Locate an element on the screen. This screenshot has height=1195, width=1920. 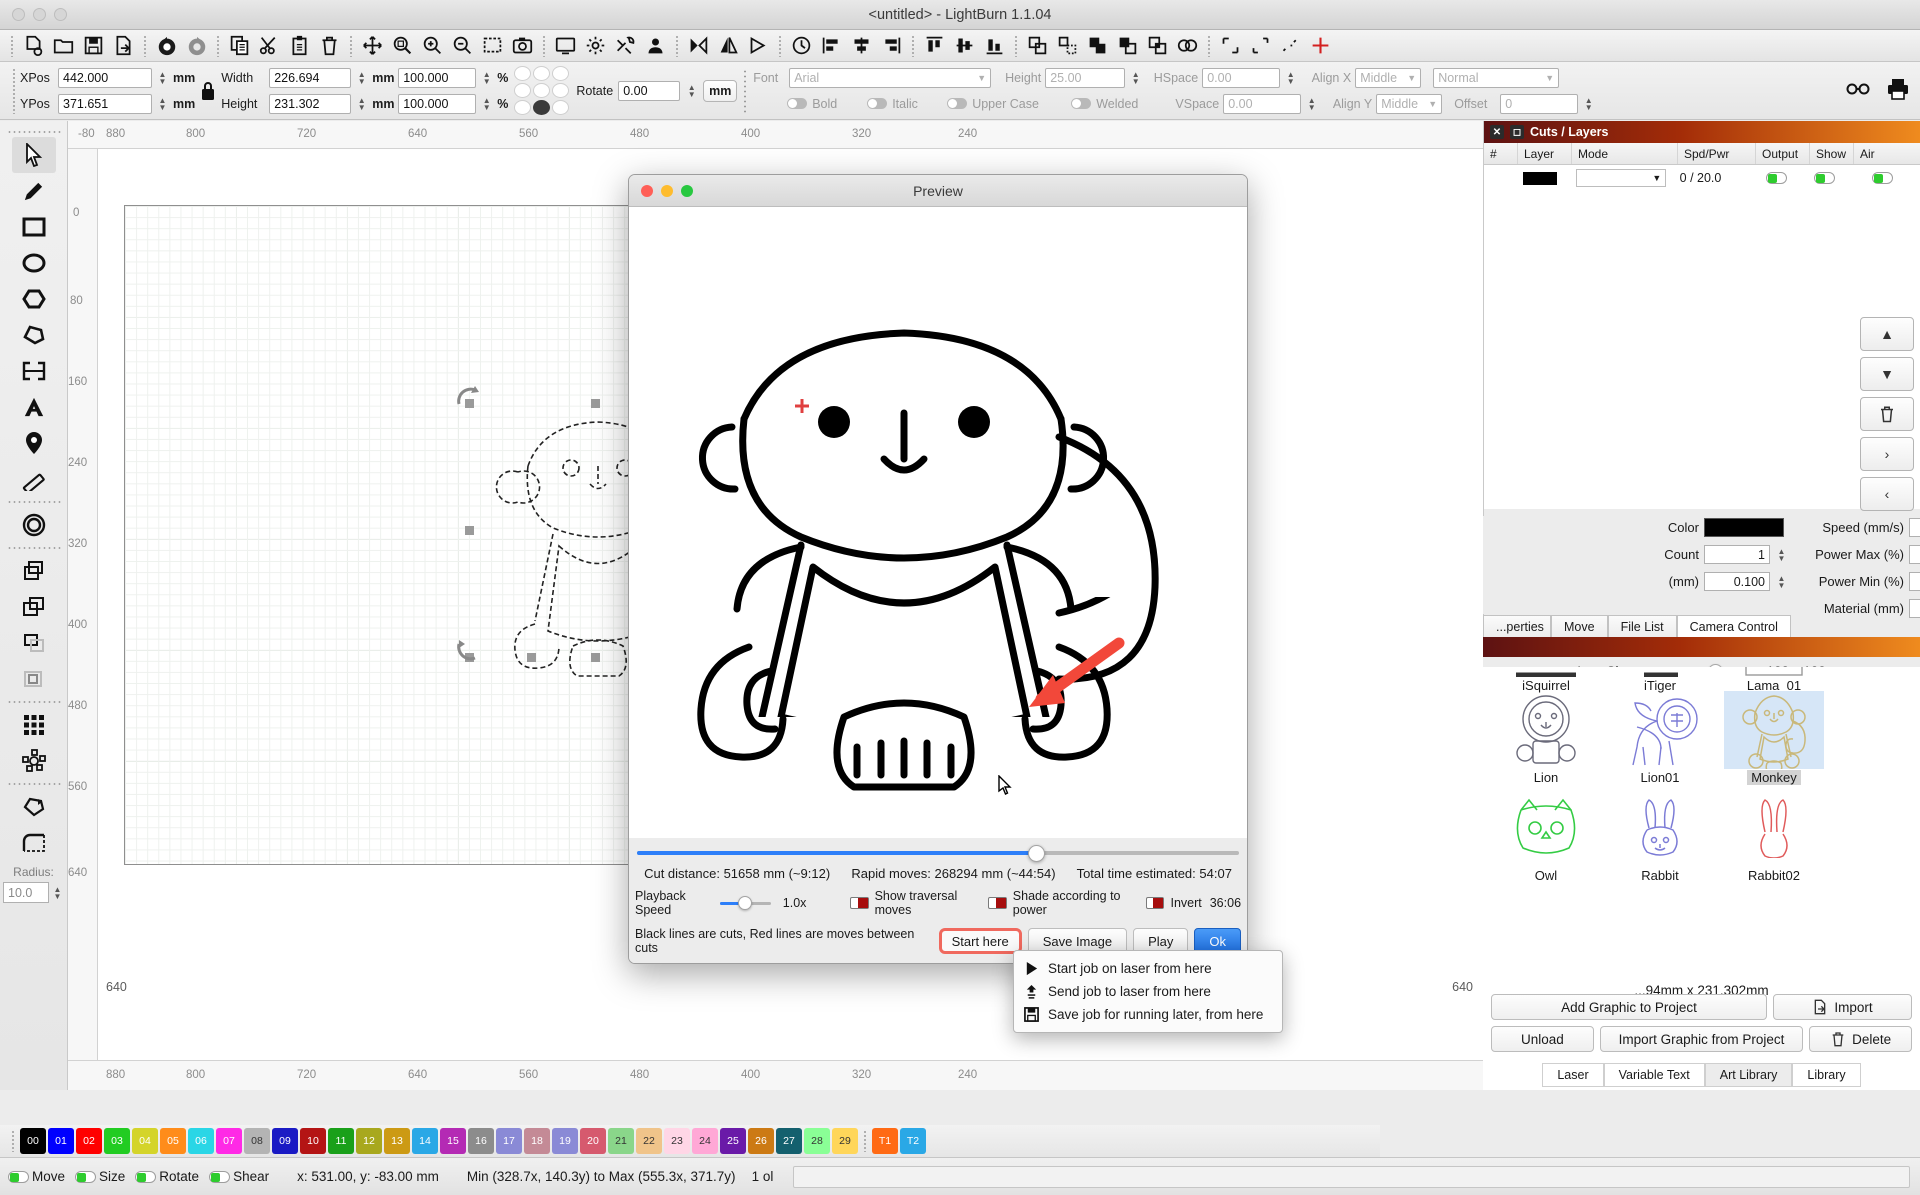
palette-color-20: 20 is located at coordinates (593, 1141).